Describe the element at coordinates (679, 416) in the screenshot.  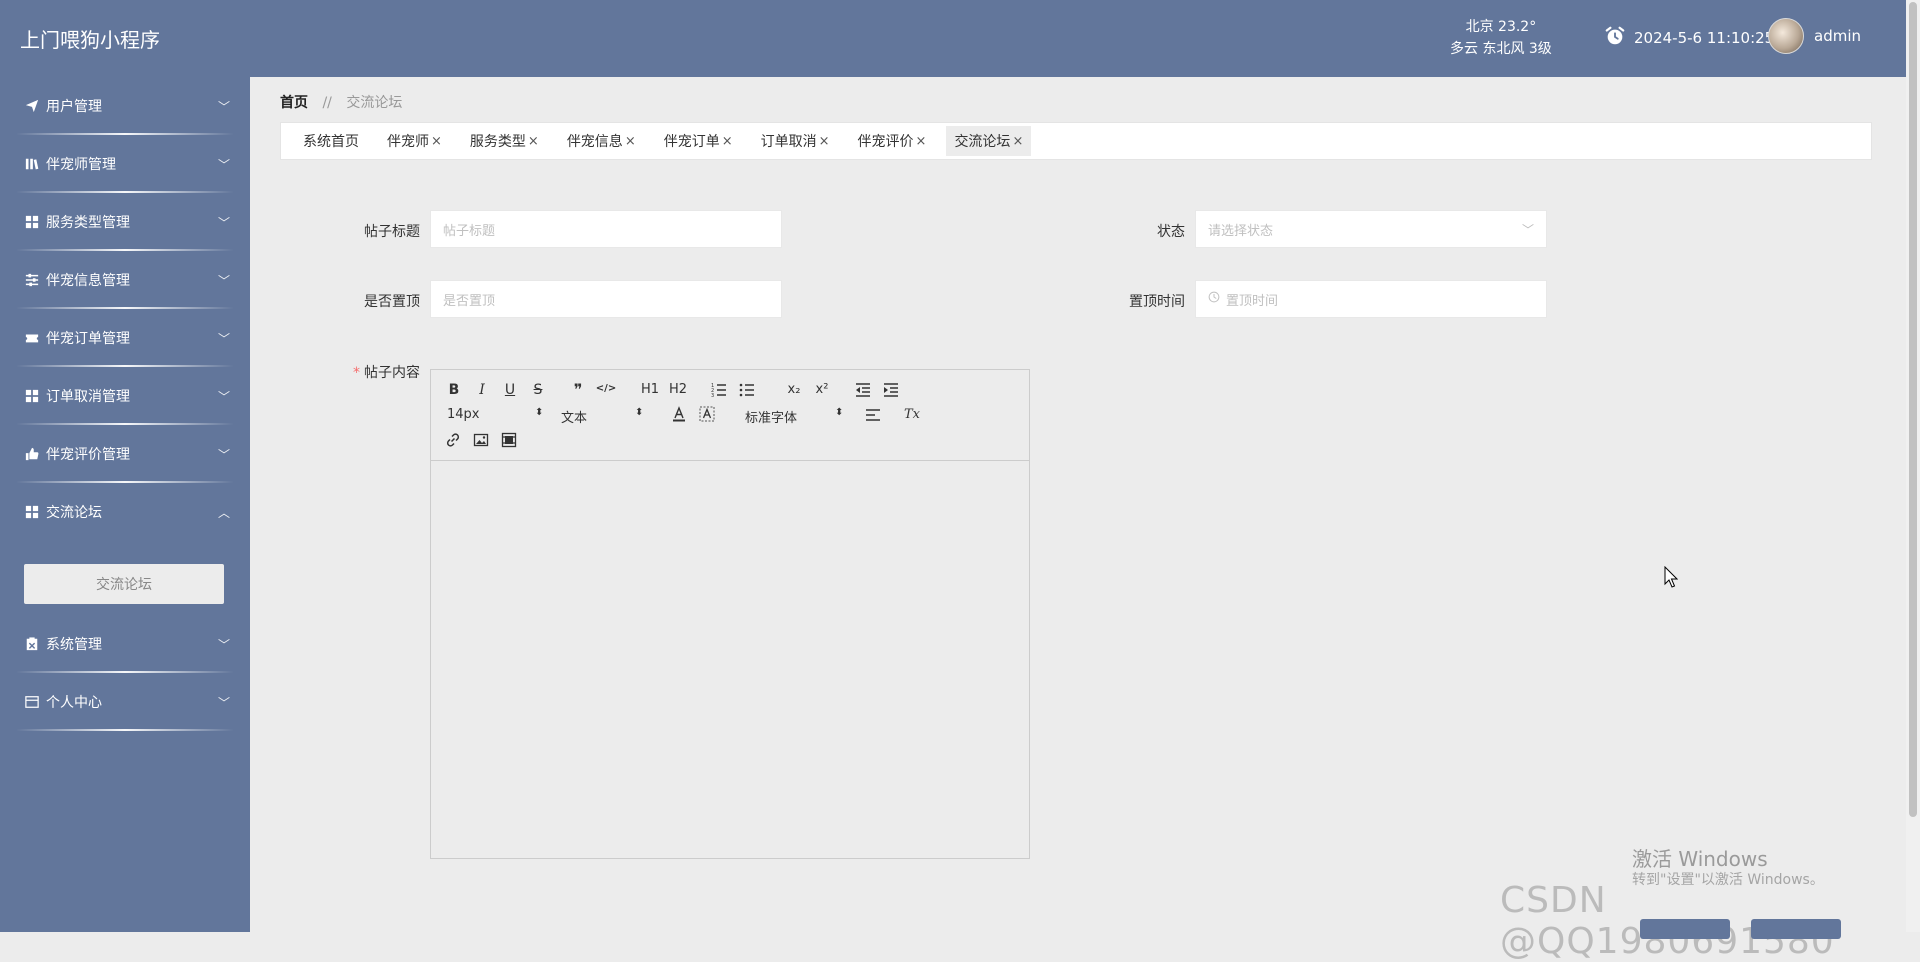
I see `text-color-icon` at that location.